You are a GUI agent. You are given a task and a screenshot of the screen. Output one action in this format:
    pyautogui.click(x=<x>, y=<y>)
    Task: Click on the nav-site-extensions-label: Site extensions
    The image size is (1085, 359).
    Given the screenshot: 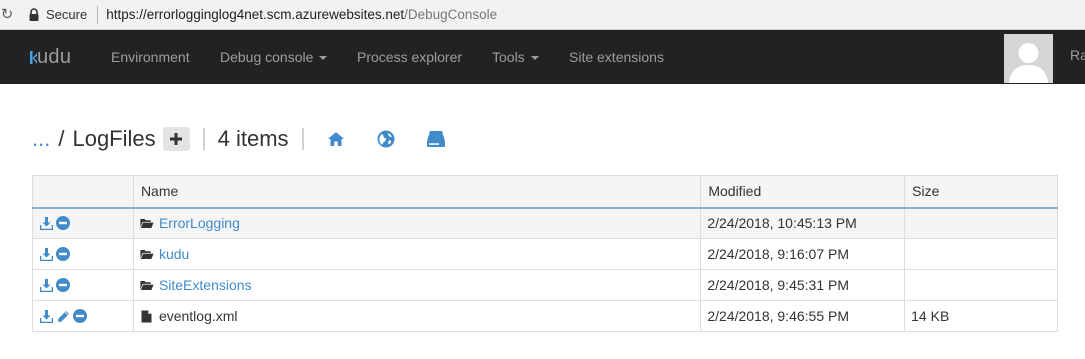 What is the action you would take?
    pyautogui.click(x=616, y=57)
    